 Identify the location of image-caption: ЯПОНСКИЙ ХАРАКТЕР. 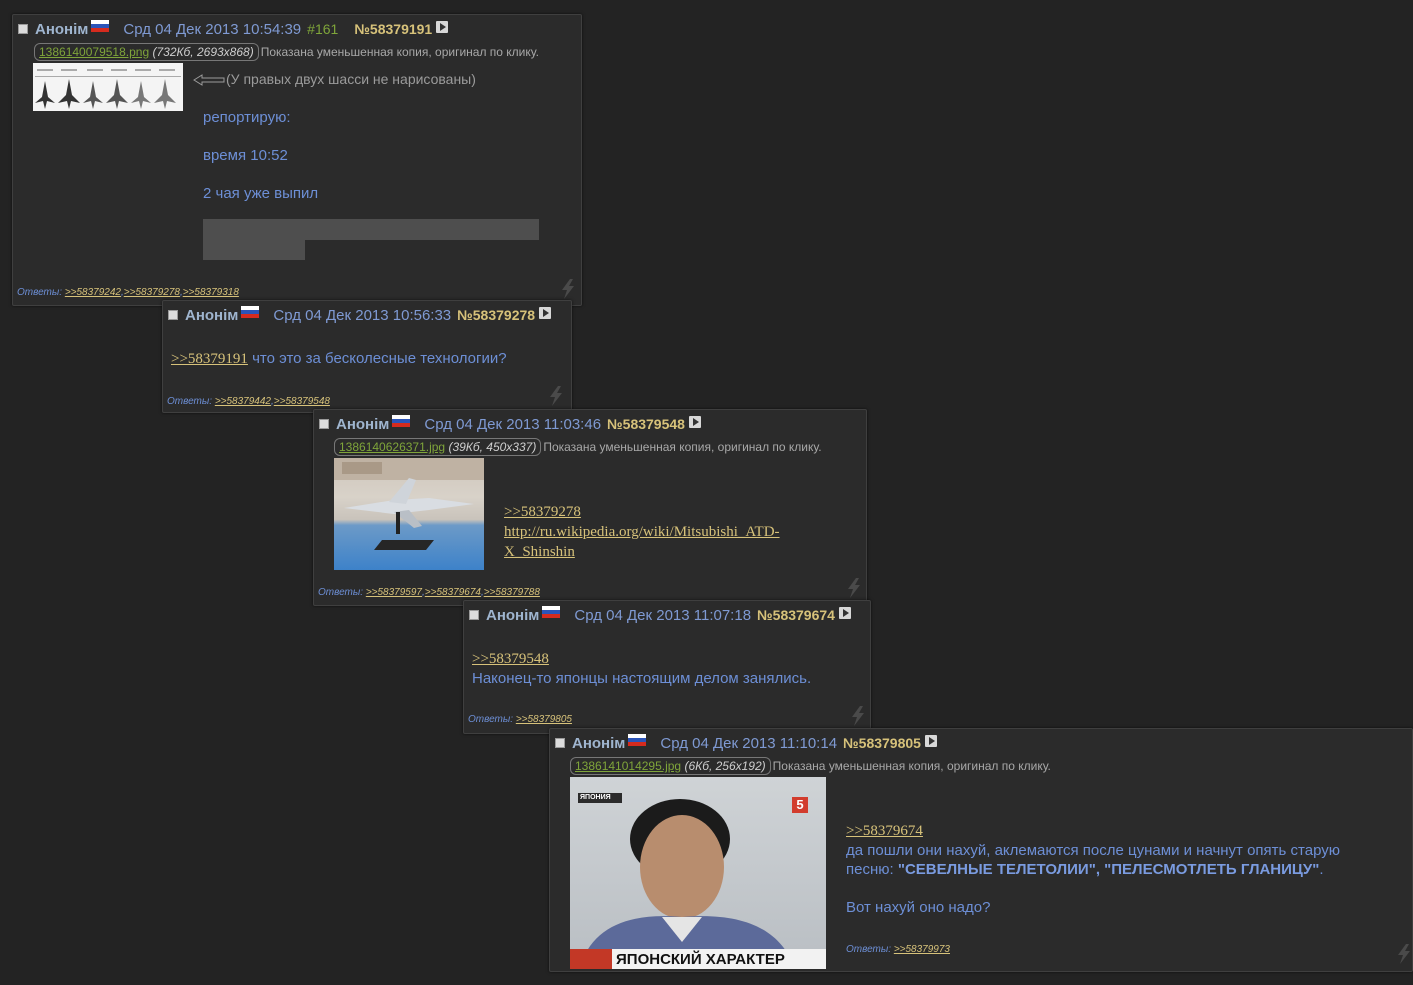
(700, 959).